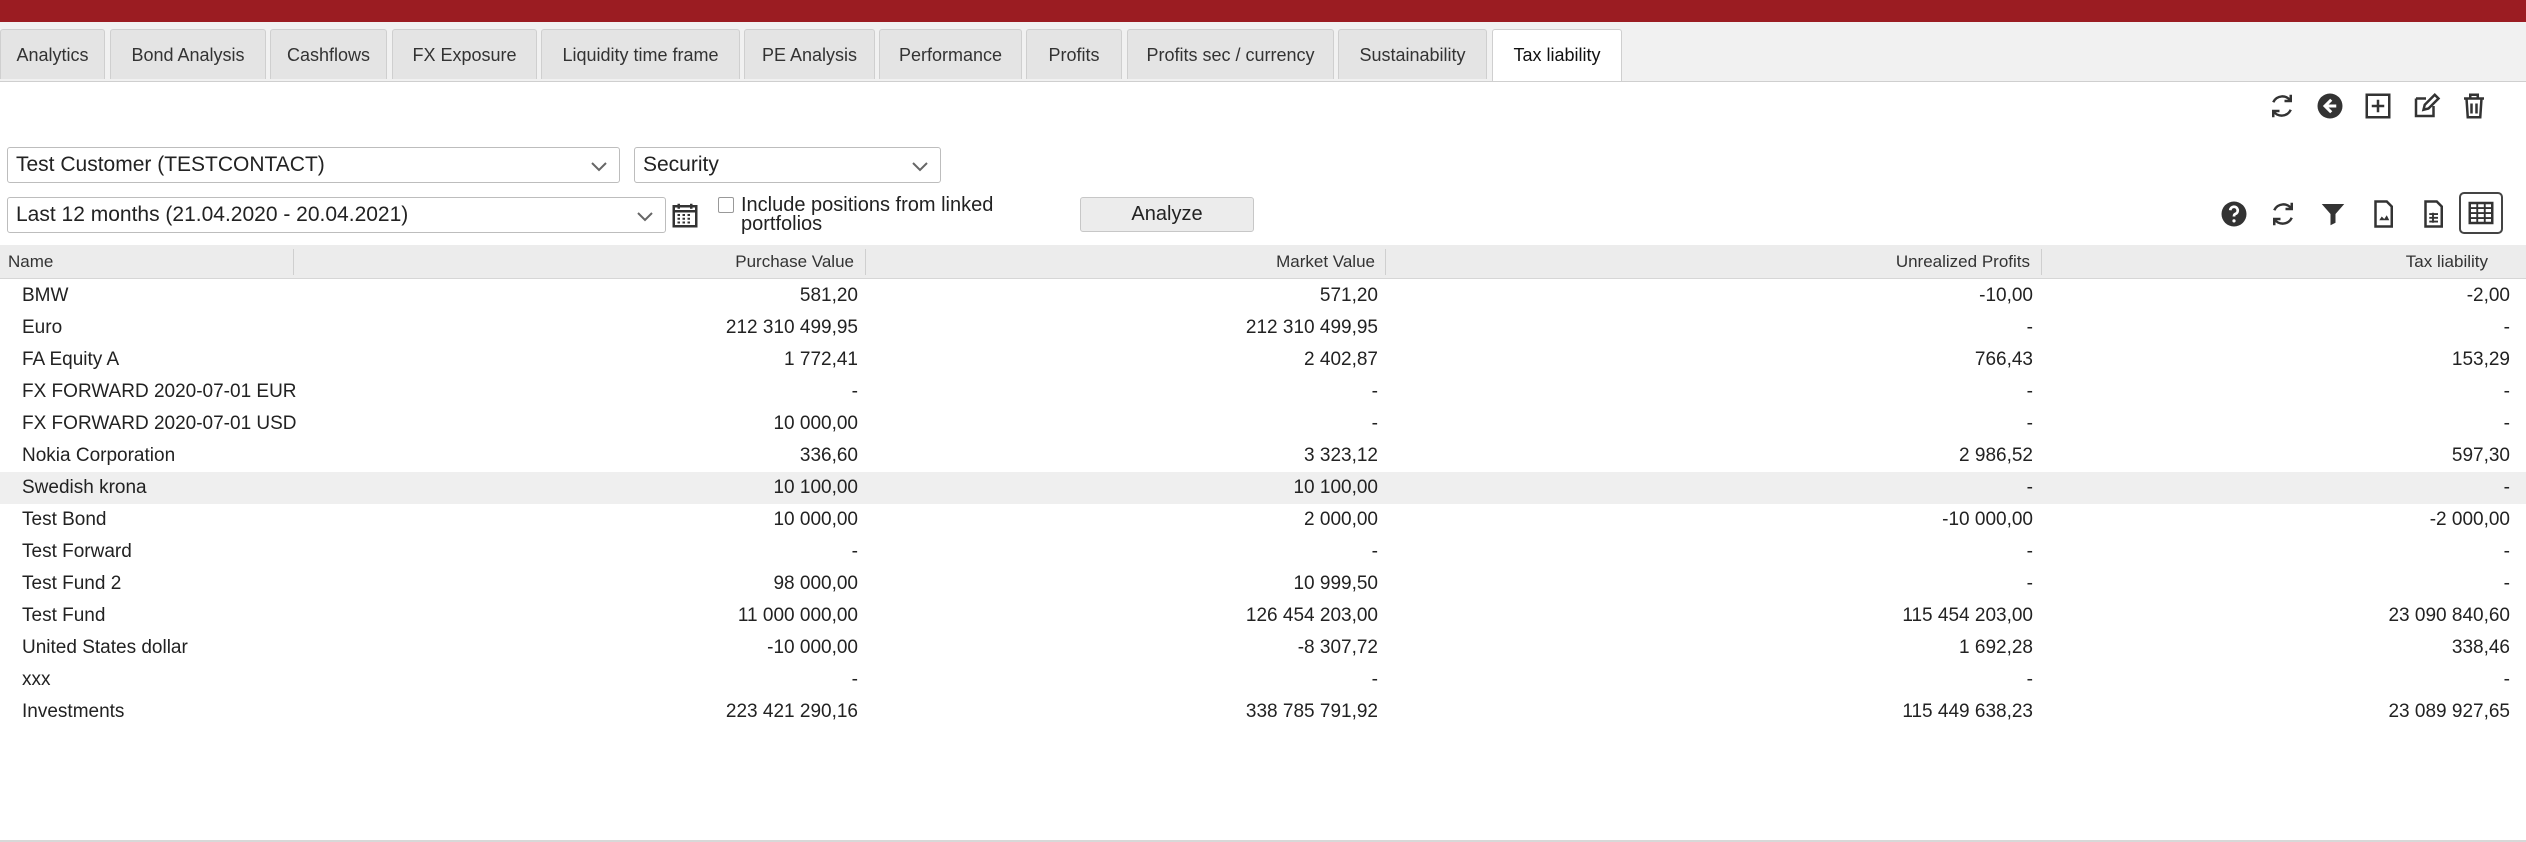 The height and width of the screenshot is (842, 2526). Describe the element at coordinates (821, 359) in the screenshot. I see `row-purchase-value: 1 772,41` at that location.